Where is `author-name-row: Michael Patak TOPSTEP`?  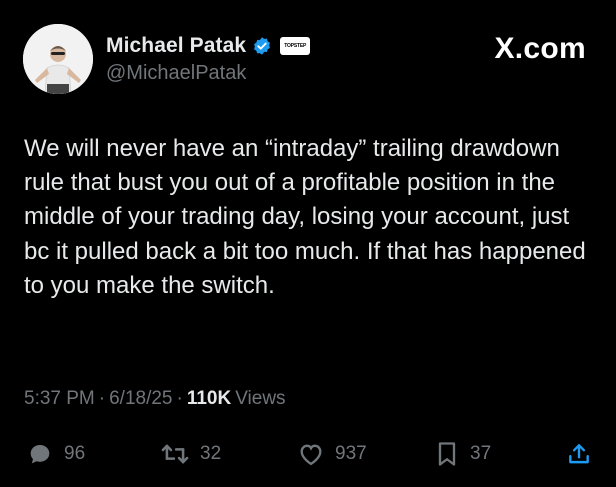
author-name-row: Michael Patak TOPSTEP is located at coordinates (208, 46).